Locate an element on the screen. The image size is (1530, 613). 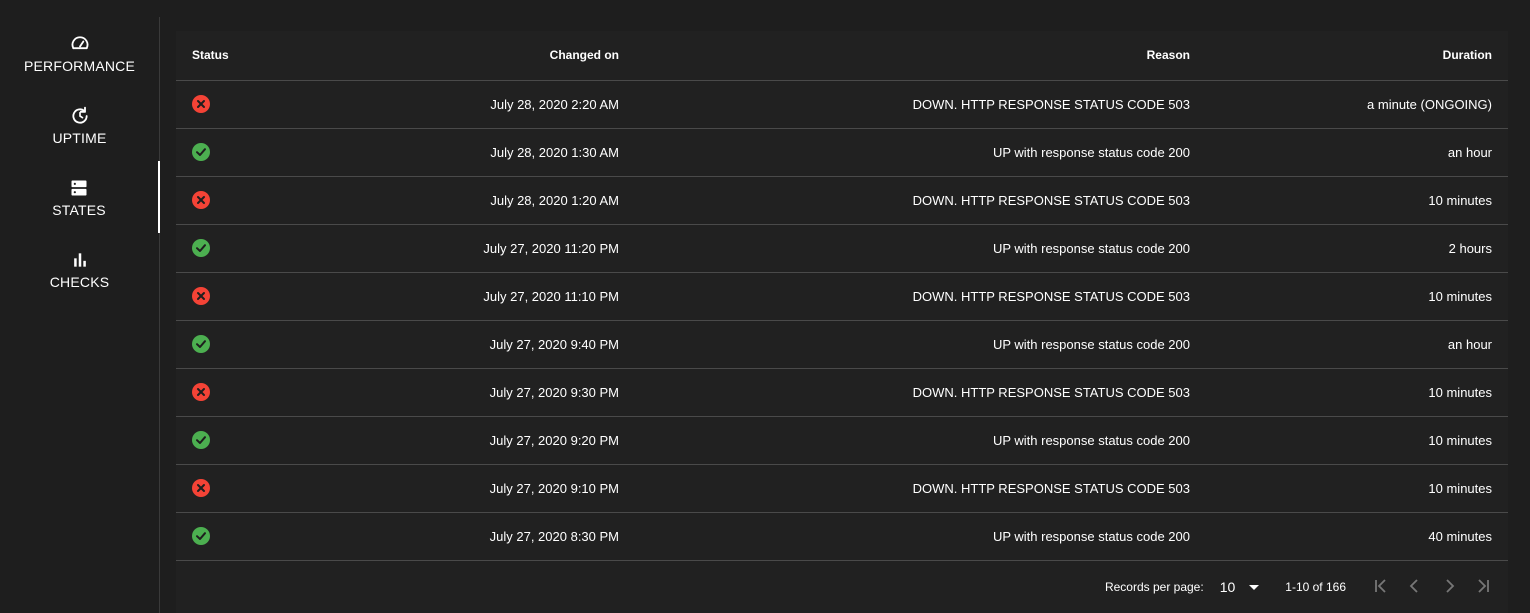
last-page-icon is located at coordinates (1483, 587).